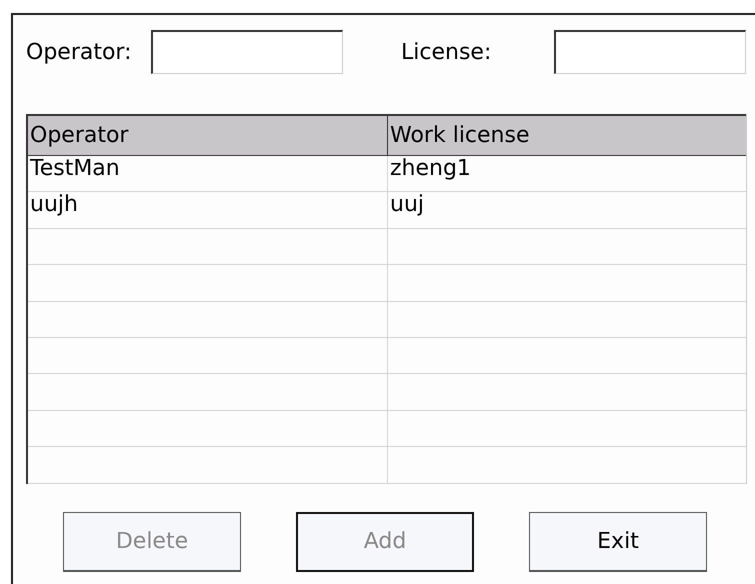  Describe the element at coordinates (430, 169) in the screenshot. I see `table-cell: zheng1` at that location.